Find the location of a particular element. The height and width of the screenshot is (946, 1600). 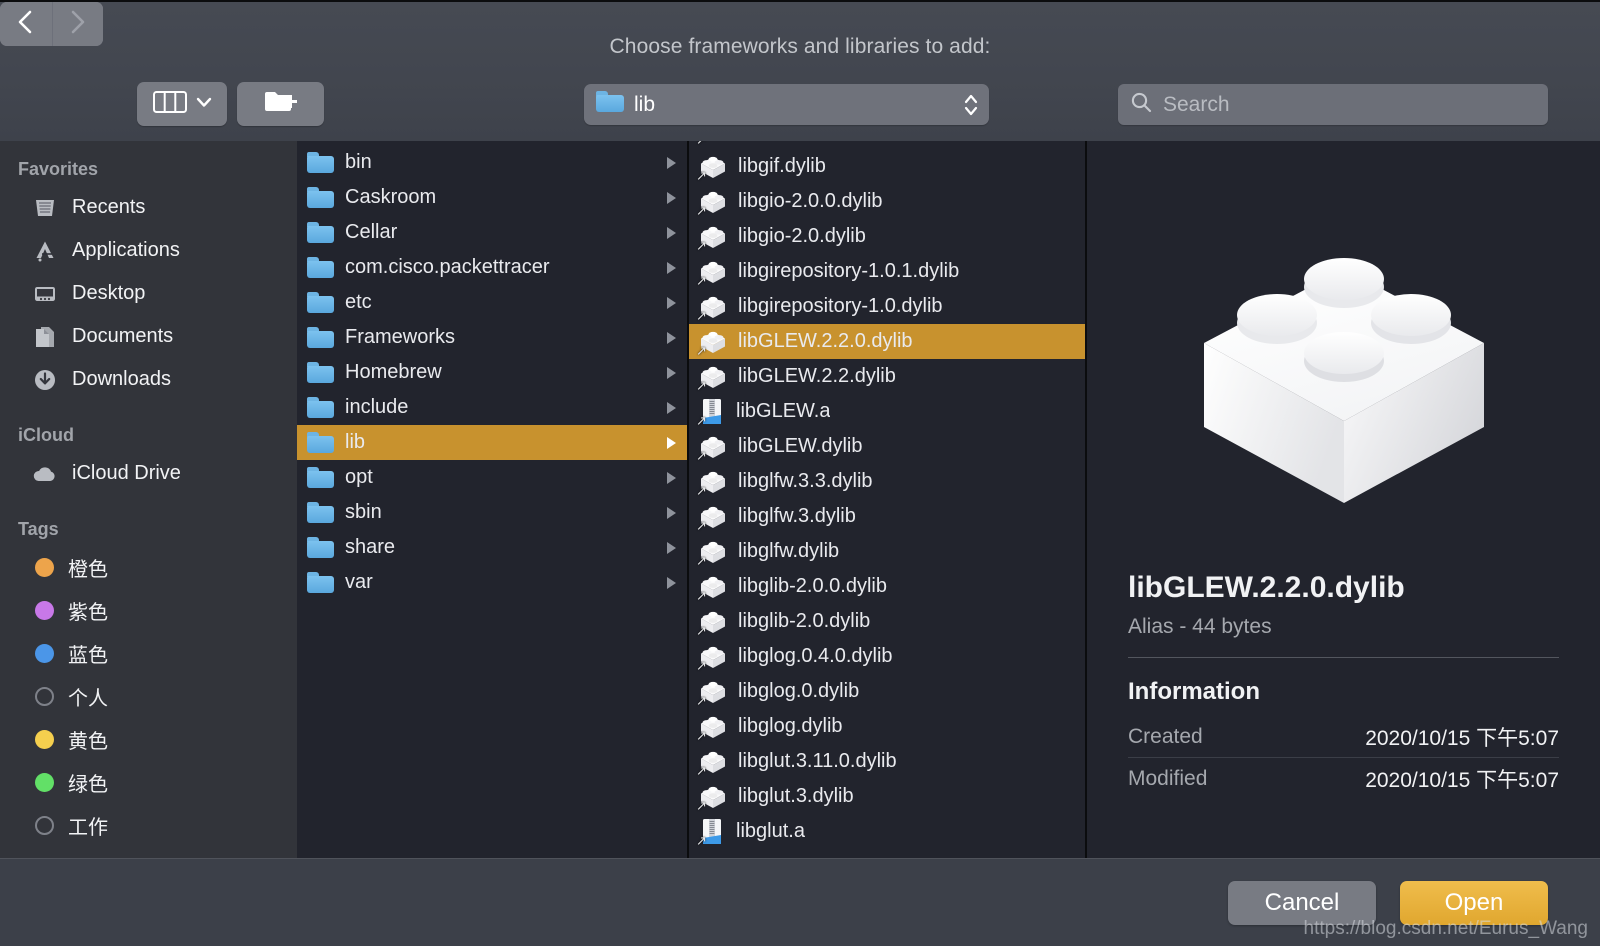

folder-row: Cellar is located at coordinates (492, 232).